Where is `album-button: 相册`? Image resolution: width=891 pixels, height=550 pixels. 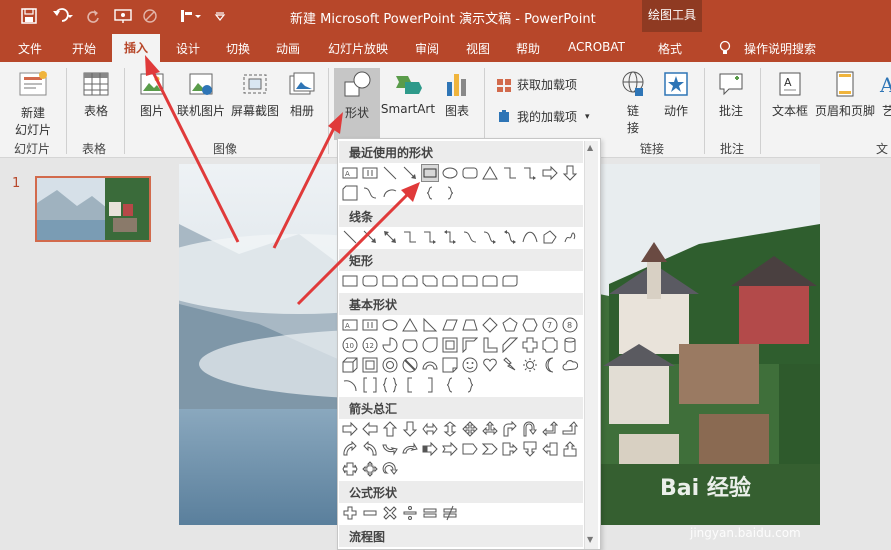
album-button: 相册 is located at coordinates (302, 94).